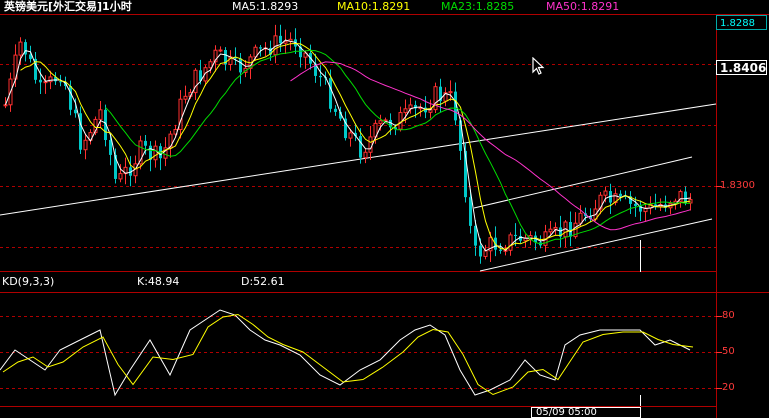  Describe the element at coordinates (741, 67) in the screenshot. I see `current-price-label: 1.8406` at that location.